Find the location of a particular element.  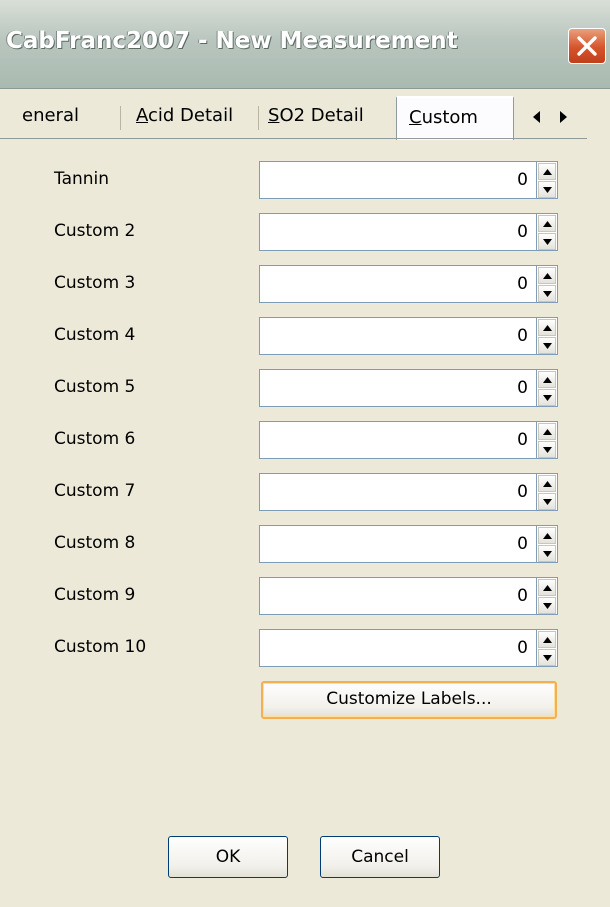

tab-general: eneral is located at coordinates (68, 118).